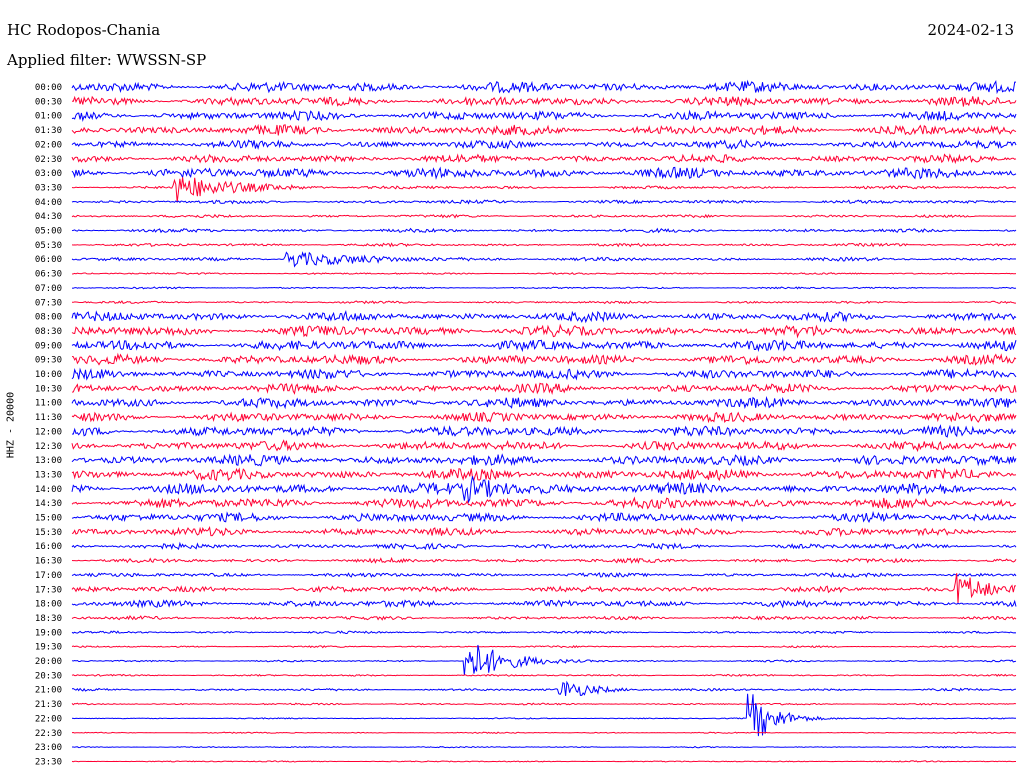 This screenshot has height=780, width=1024. I want to click on time-label: 23:30, so click(48, 762).